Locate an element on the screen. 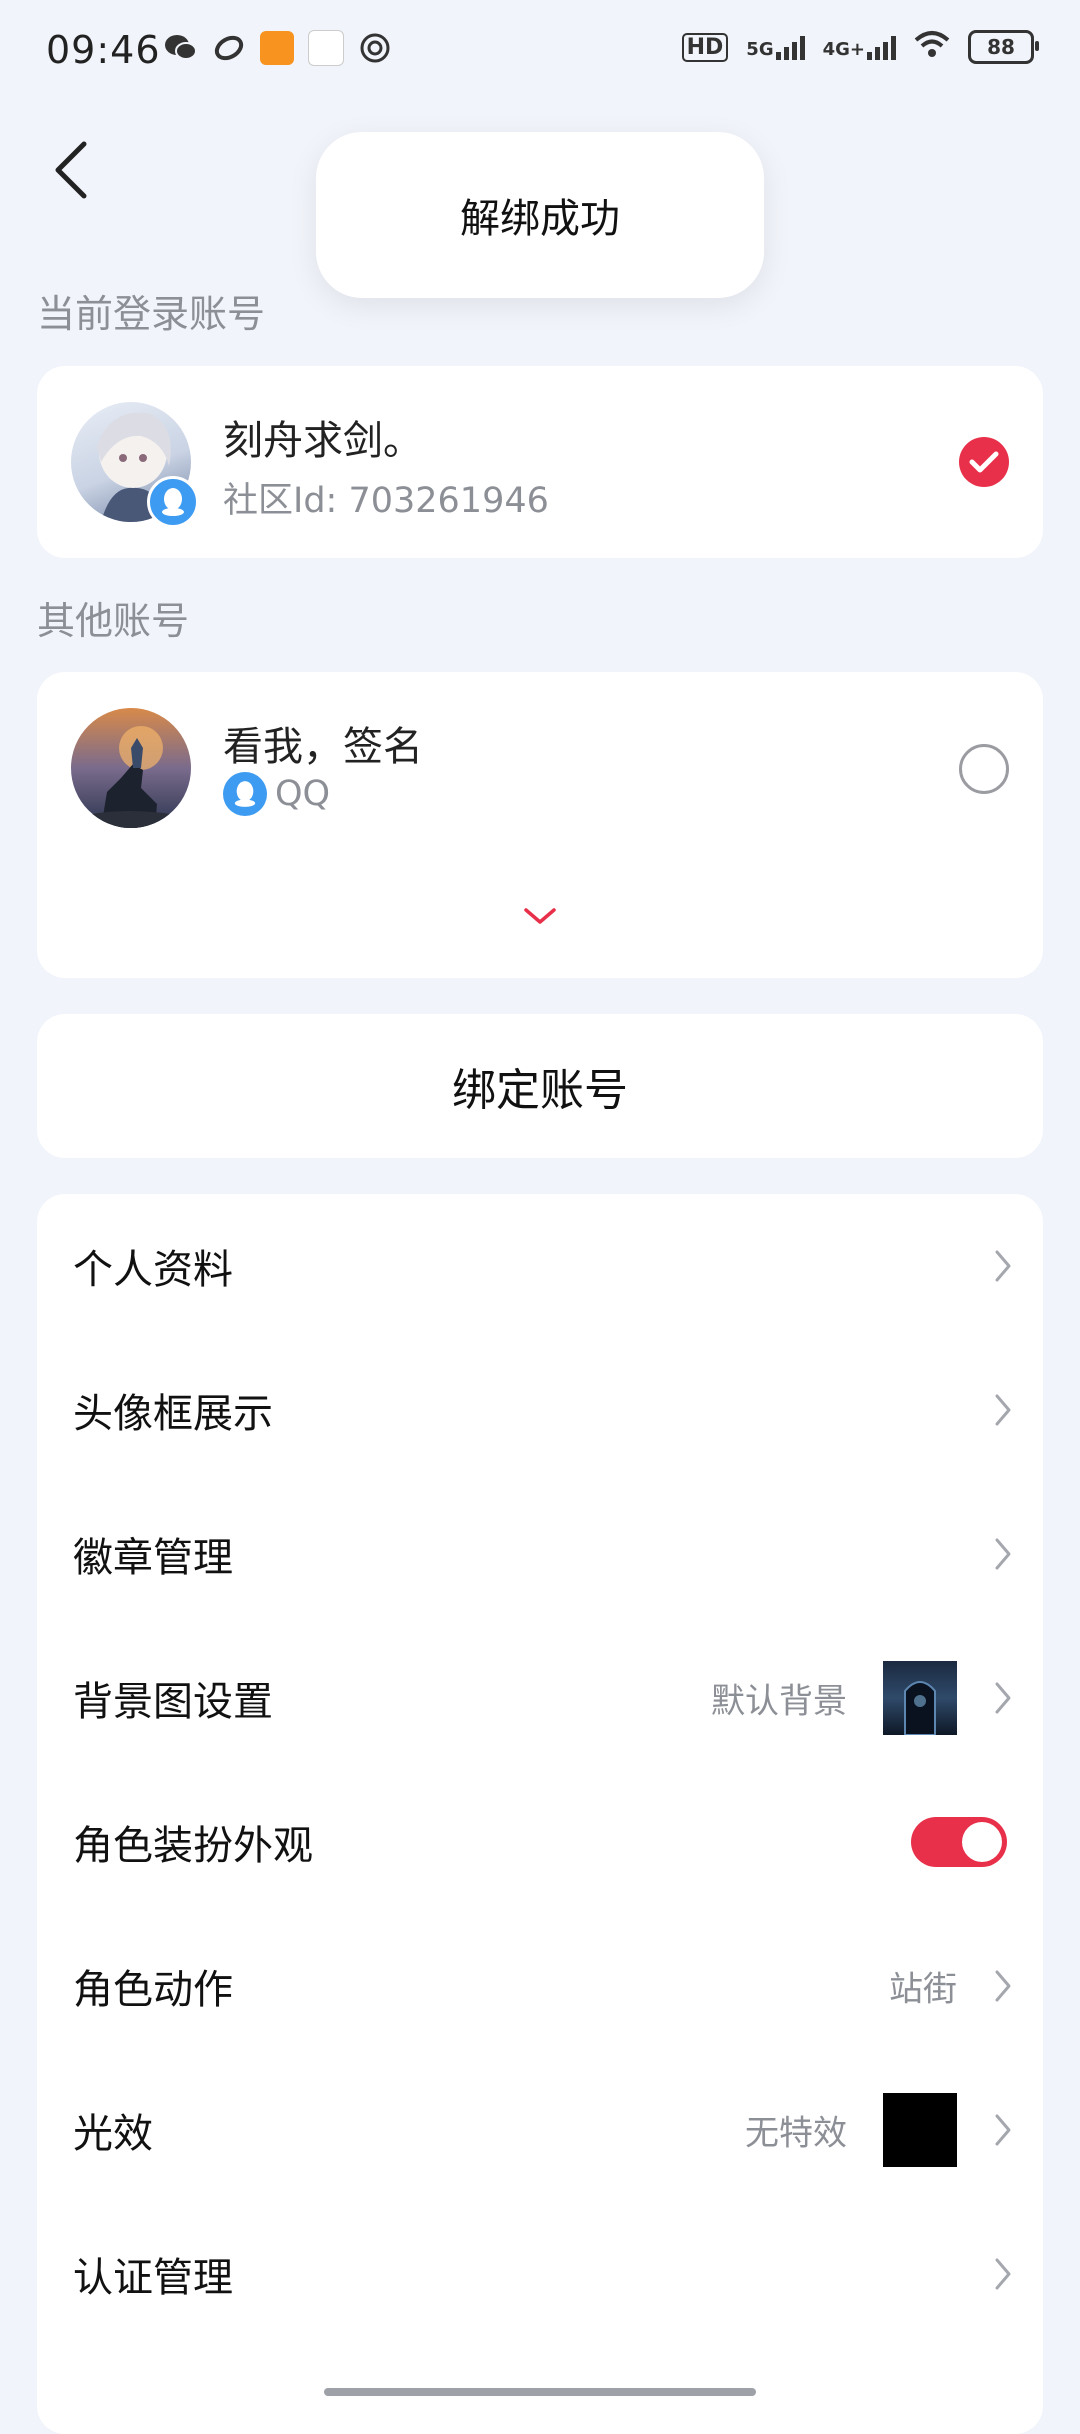 This screenshot has height=2434, width=1080. shopping-app-icon is located at coordinates (277, 48).